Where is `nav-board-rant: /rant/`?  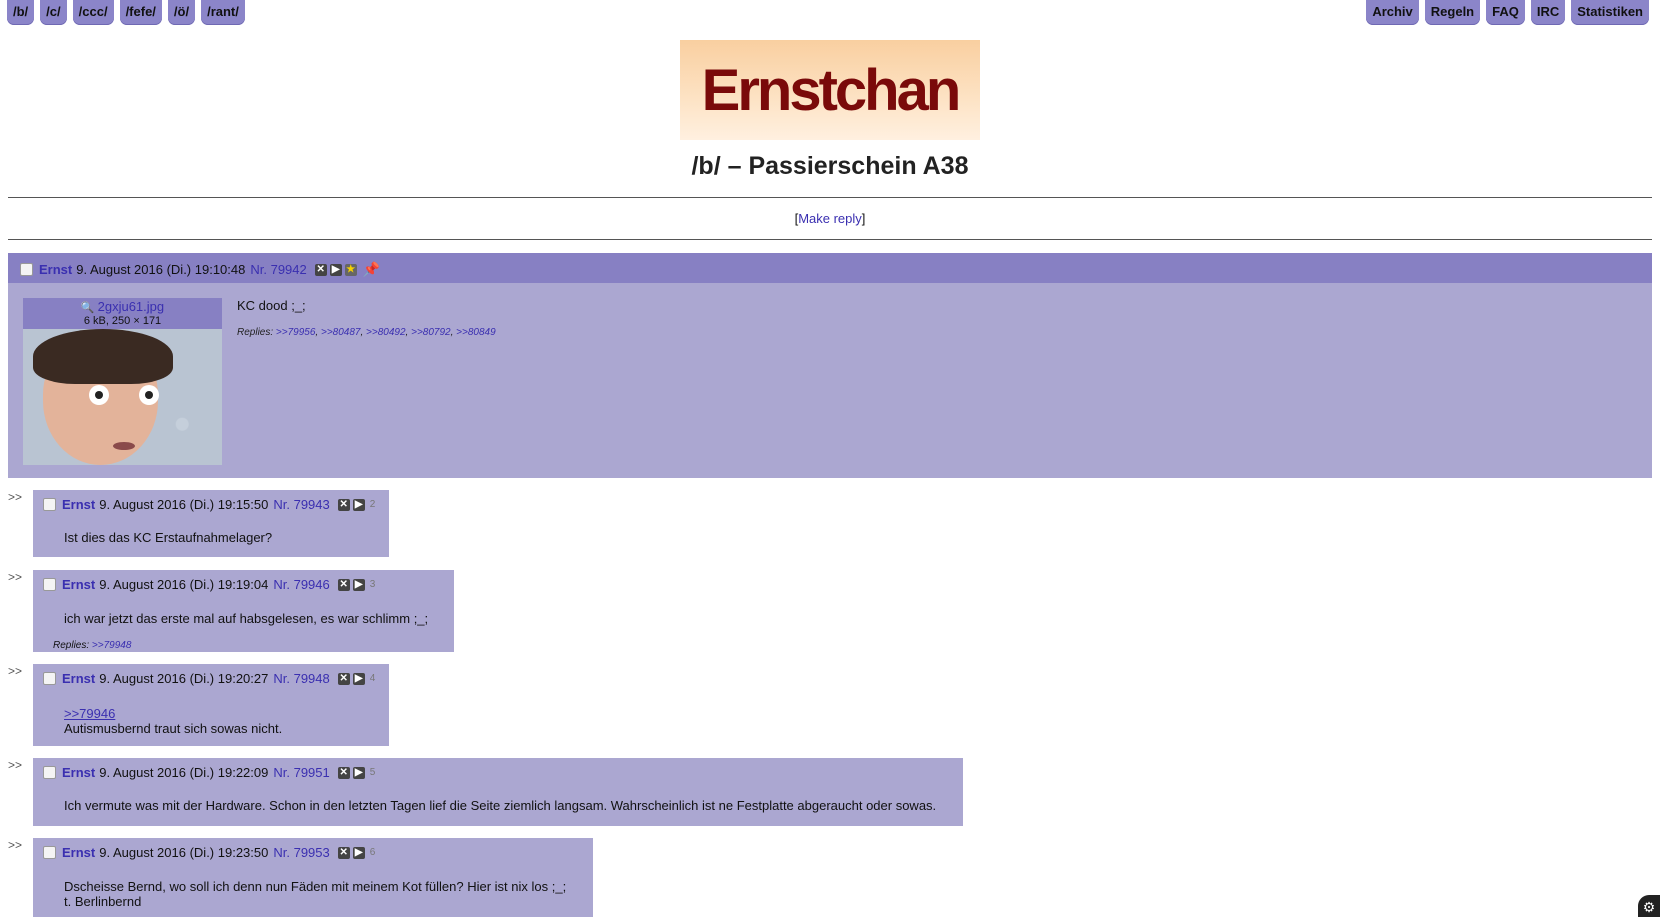 nav-board-rant: /rant/ is located at coordinates (223, 12).